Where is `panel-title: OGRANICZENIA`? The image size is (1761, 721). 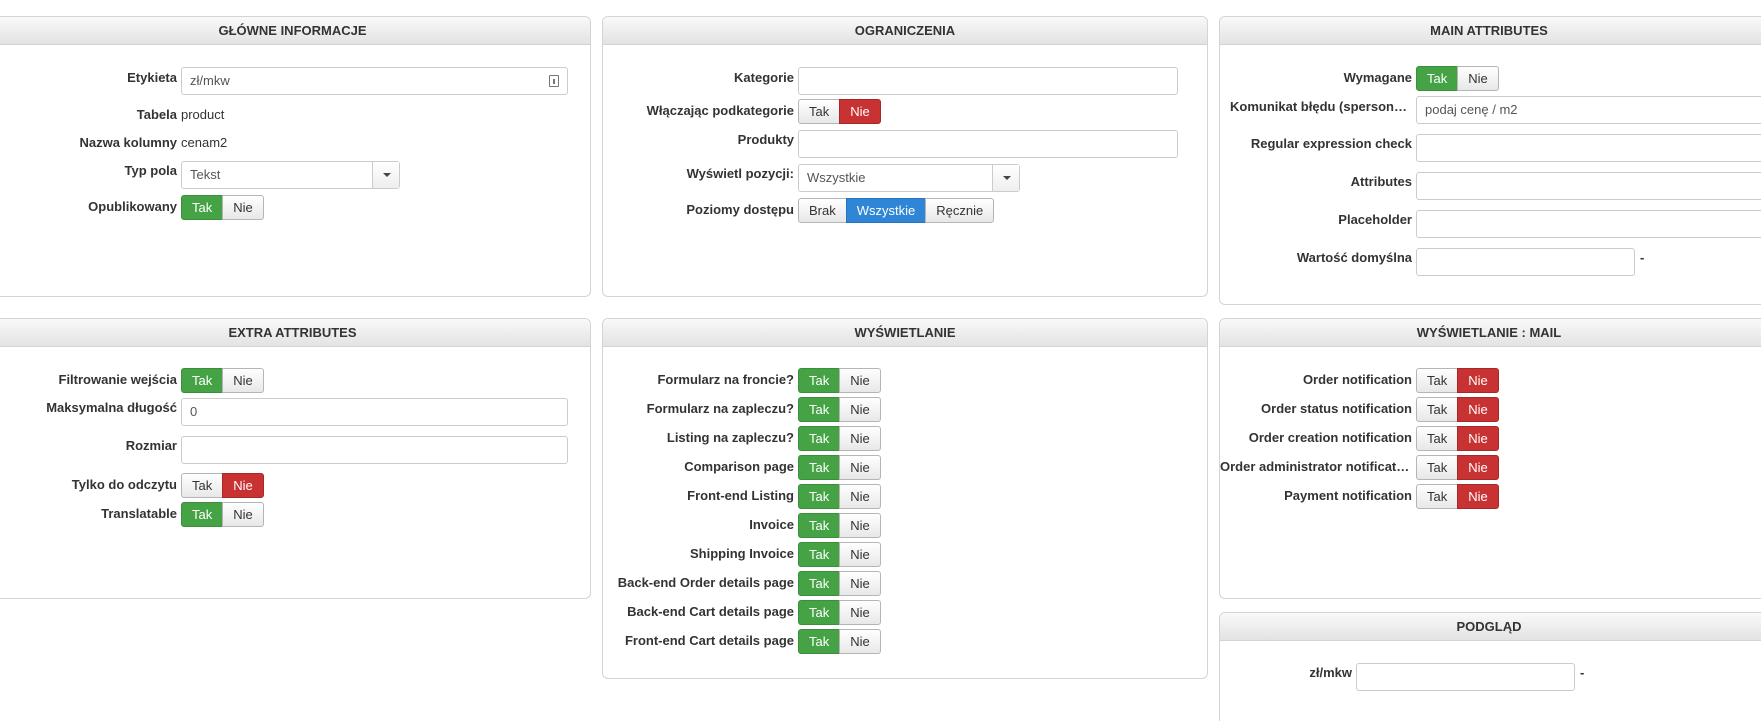
panel-title: OGRANICZENIA is located at coordinates (905, 31).